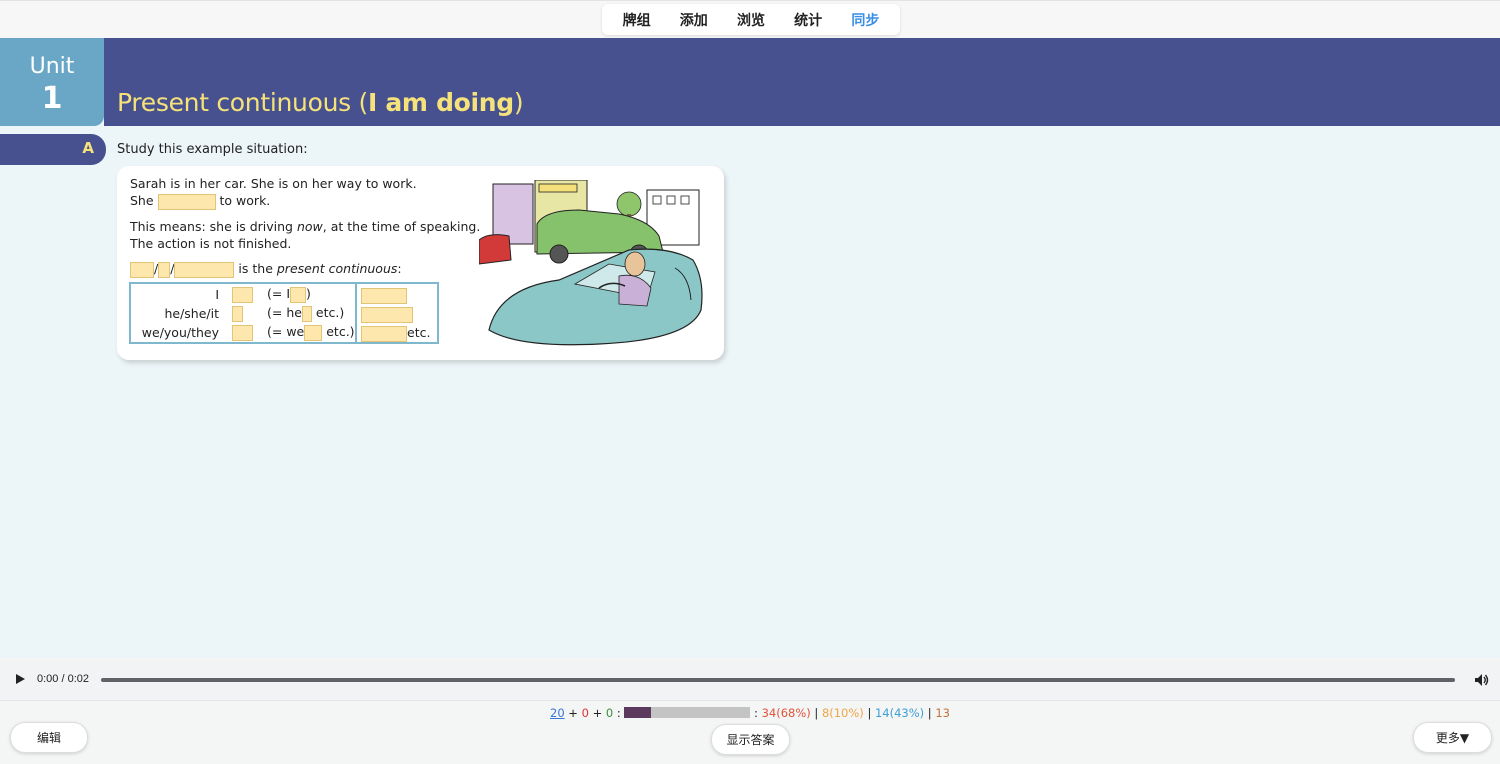  I want to click on ing-cell: etc., so click(395, 333).